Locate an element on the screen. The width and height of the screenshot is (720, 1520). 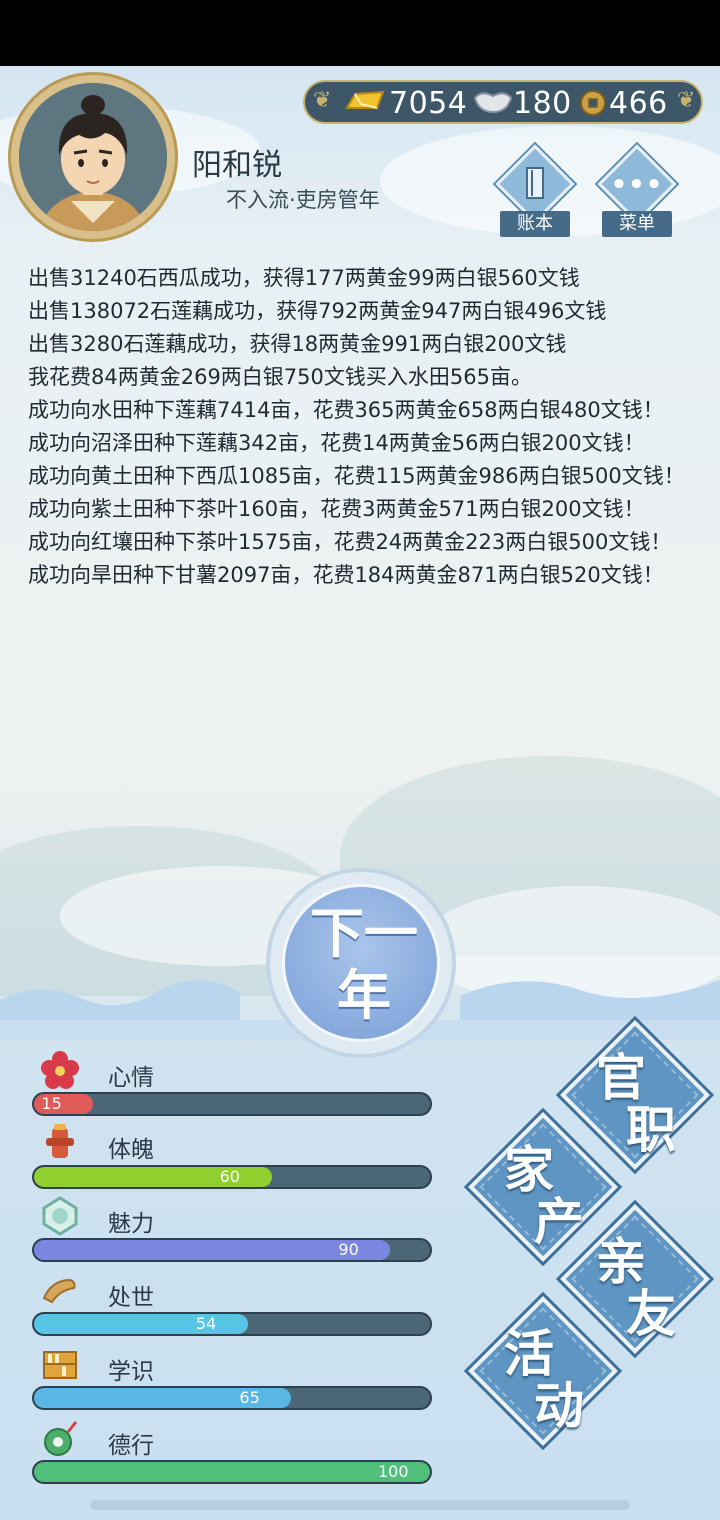
menu-label: 菜单 is located at coordinates (637, 224).